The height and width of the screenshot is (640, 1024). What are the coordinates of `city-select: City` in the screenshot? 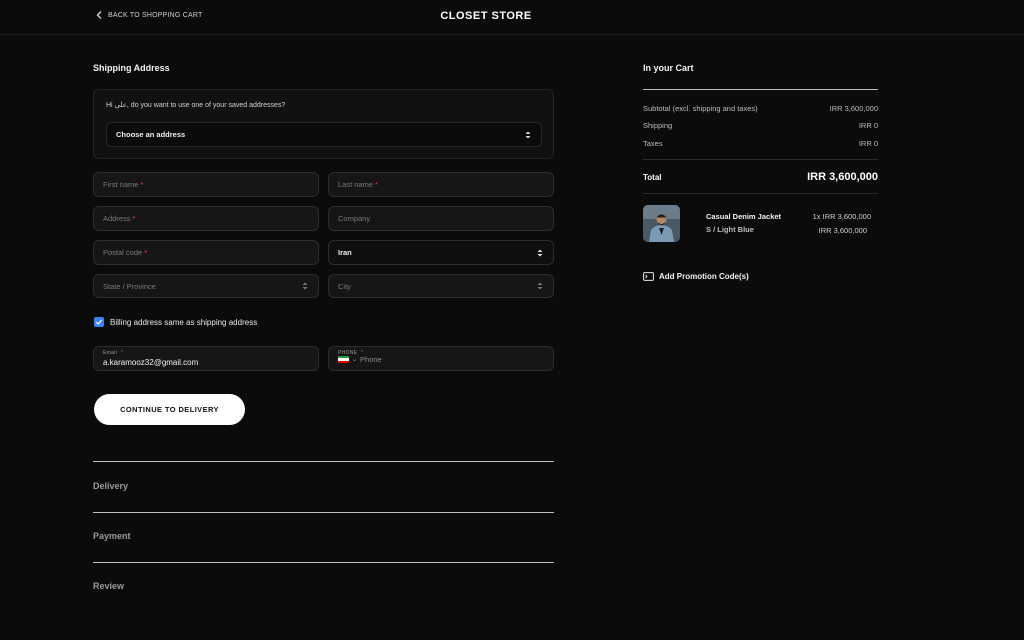 It's located at (441, 286).